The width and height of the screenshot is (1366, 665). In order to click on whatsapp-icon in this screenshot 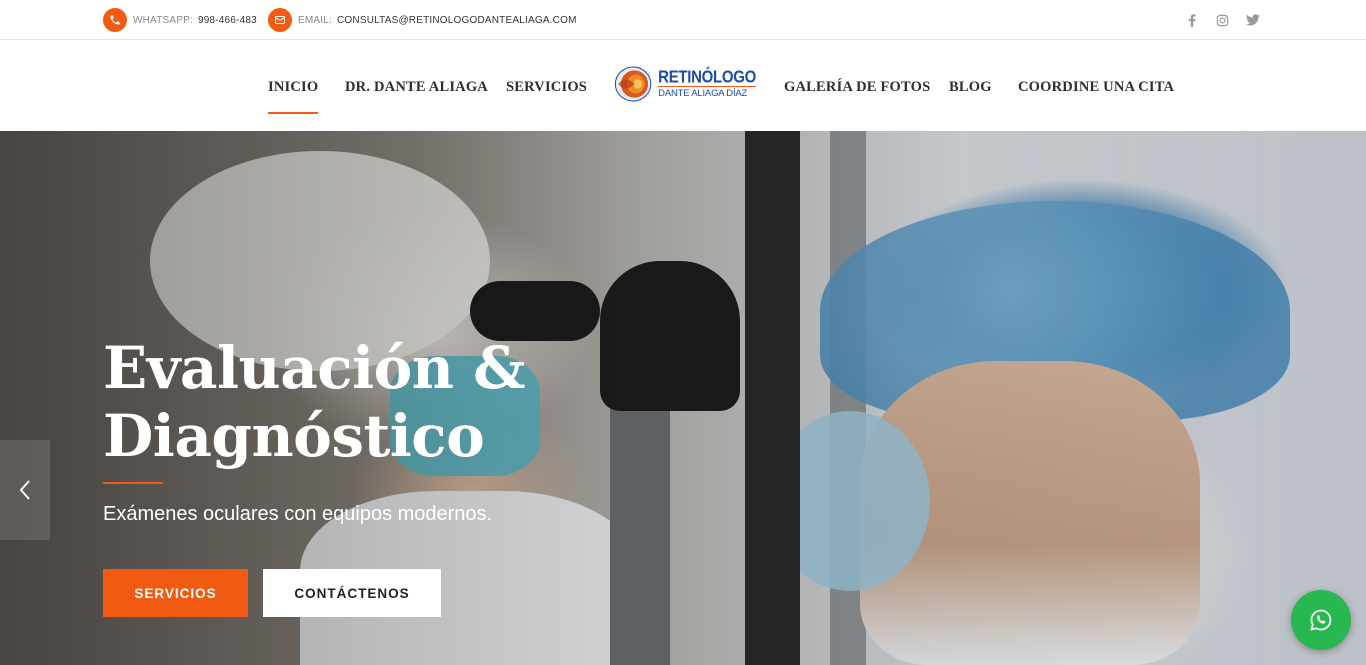, I will do `click(1321, 620)`.